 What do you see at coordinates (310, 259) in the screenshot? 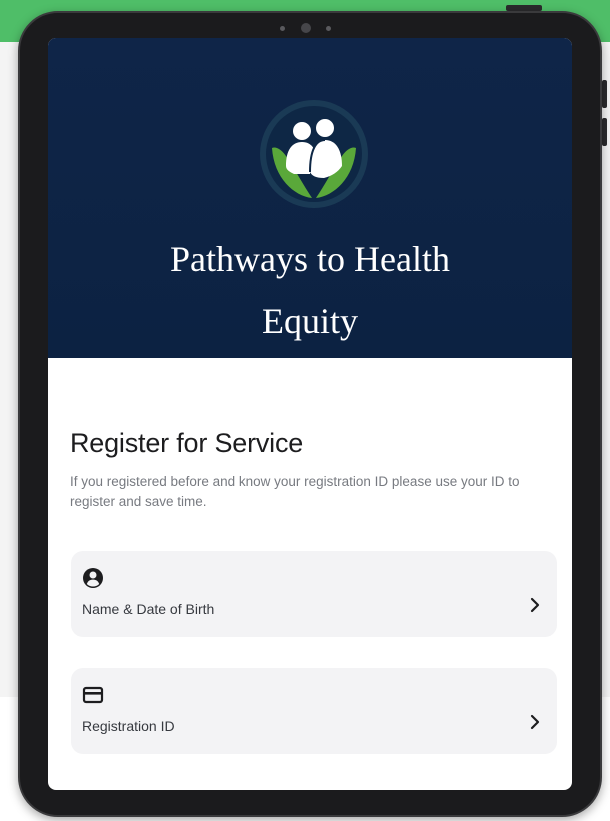
I see `app-title-line1: Pathways to Health` at bounding box center [310, 259].